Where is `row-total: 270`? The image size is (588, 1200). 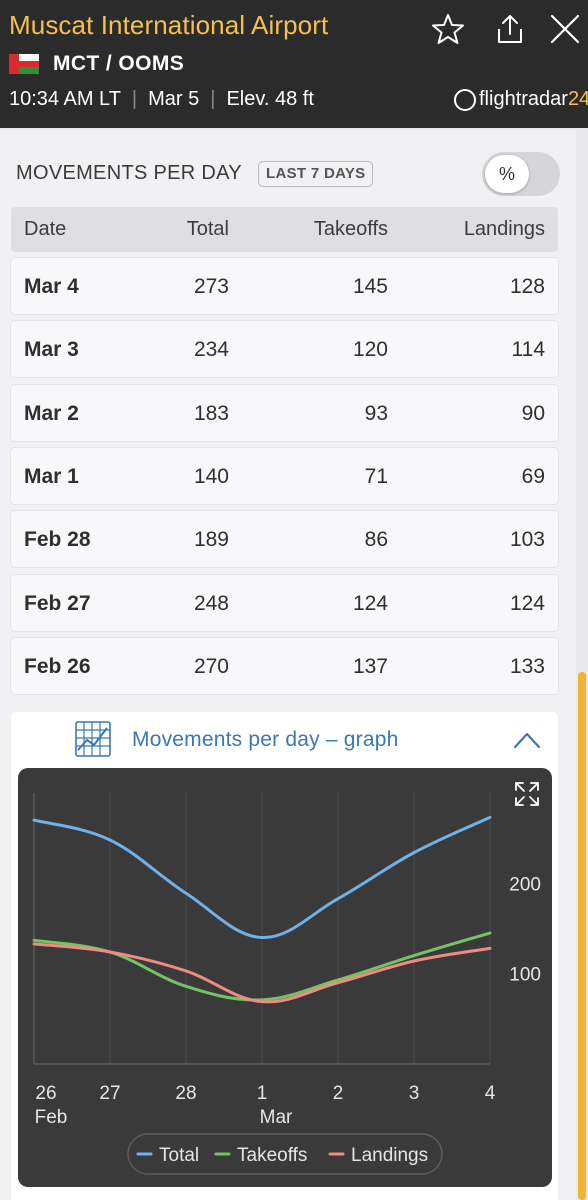
row-total: 270 is located at coordinates (211, 666).